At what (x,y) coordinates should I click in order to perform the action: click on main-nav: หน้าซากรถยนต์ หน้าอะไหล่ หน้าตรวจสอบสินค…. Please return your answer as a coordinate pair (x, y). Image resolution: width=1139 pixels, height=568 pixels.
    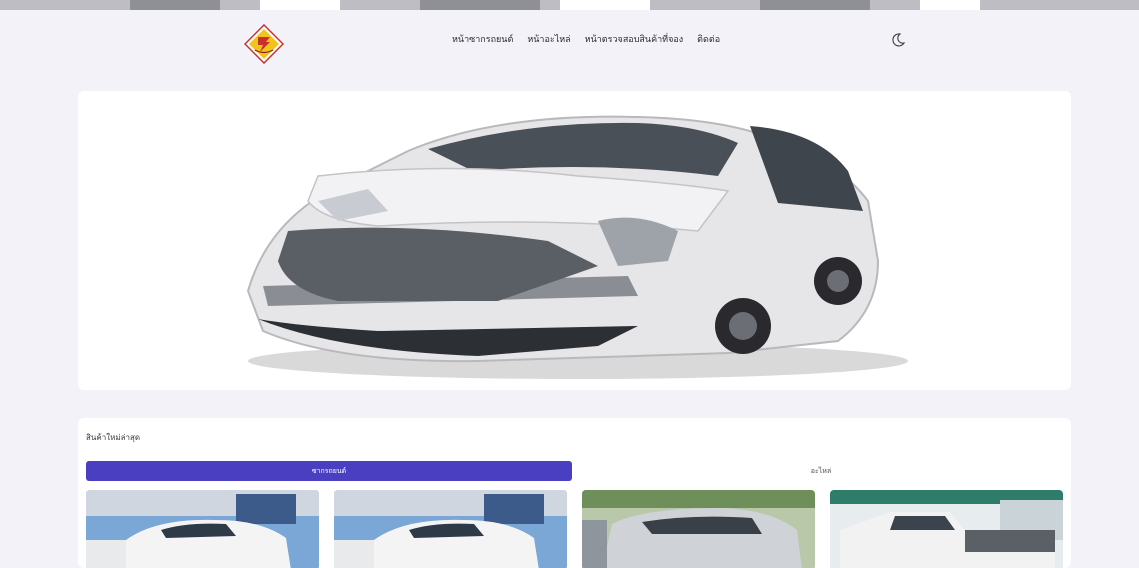
    Looking at the image, I should click on (586, 39).